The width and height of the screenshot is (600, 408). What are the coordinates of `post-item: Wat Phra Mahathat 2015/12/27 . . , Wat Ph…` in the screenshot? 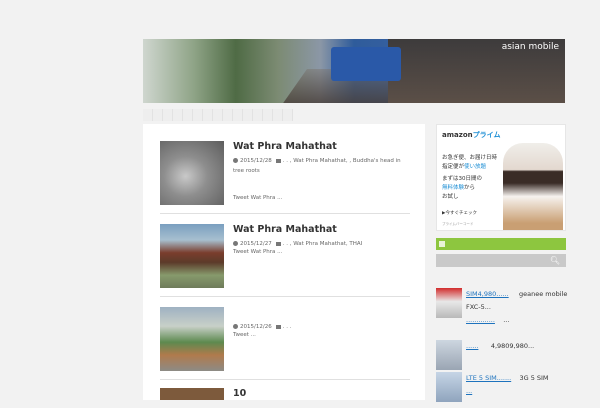 It's located at (285, 265).